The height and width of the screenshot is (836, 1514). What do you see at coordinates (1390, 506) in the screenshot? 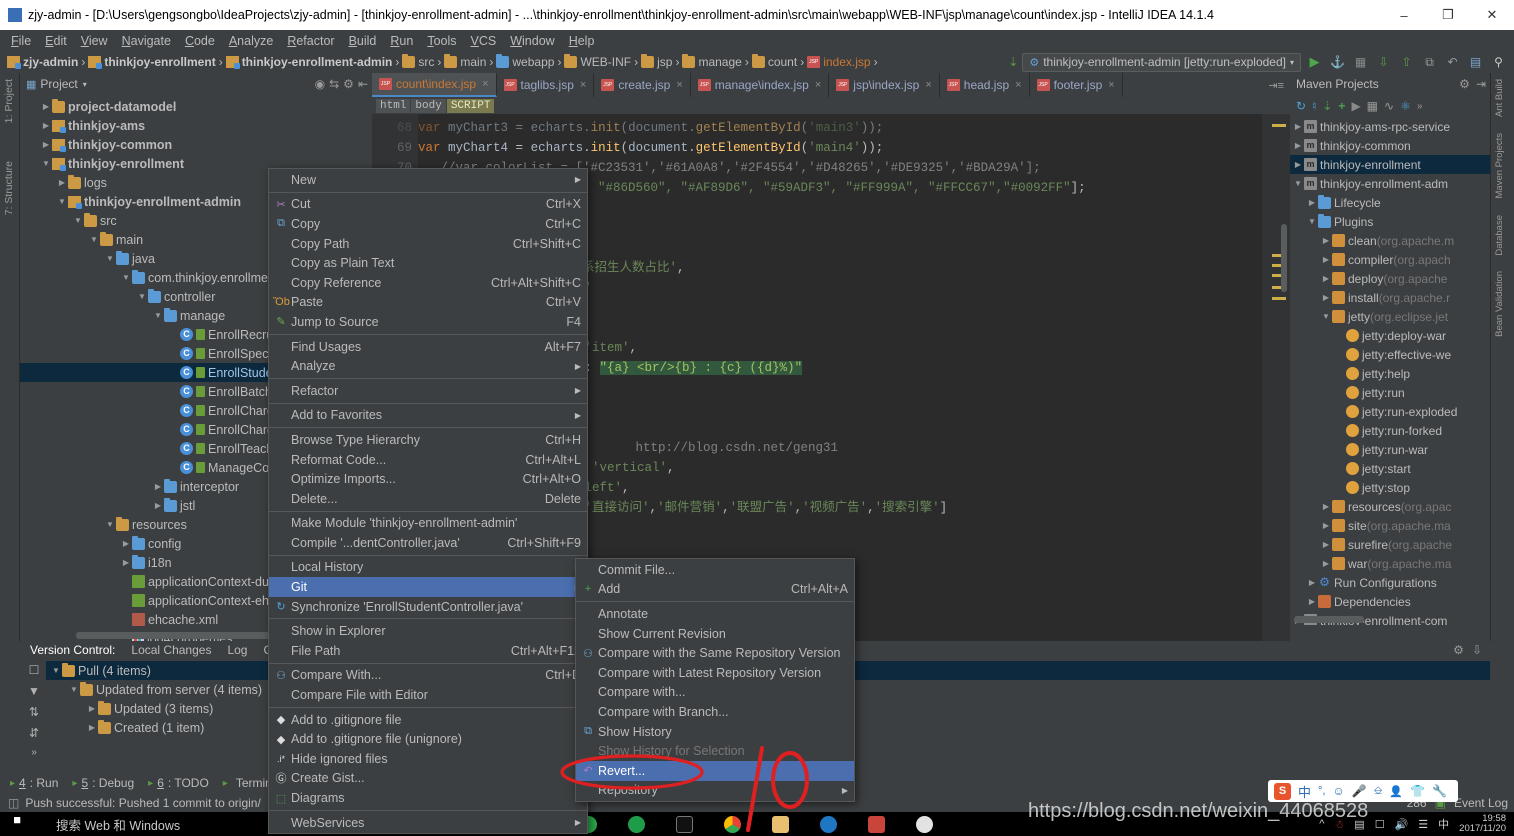
I see `maven-tree-row: ▶ resources (org.apac` at bounding box center [1390, 506].